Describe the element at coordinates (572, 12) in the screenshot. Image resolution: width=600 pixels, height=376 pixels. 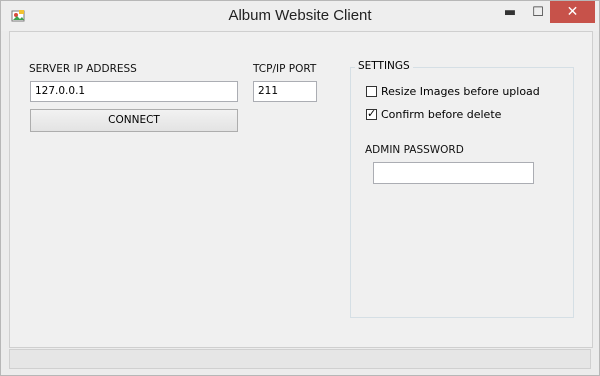
I see `close-button: ✕` at that location.